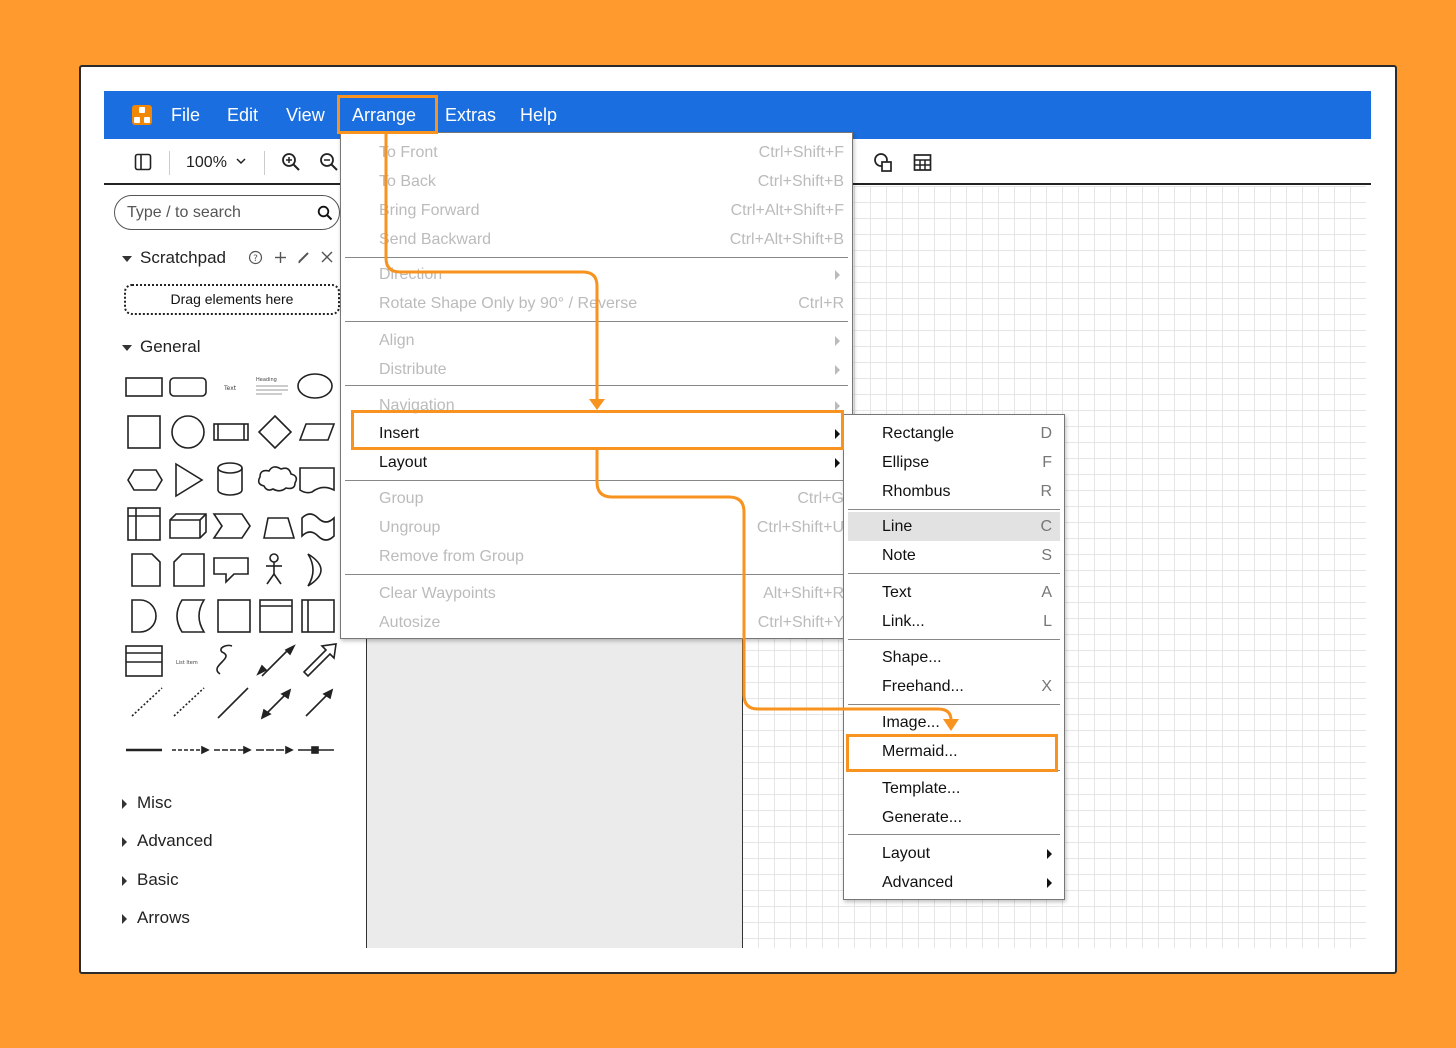  Describe the element at coordinates (206, 163) in the screenshot. I see `zoom-level: 100%` at that location.